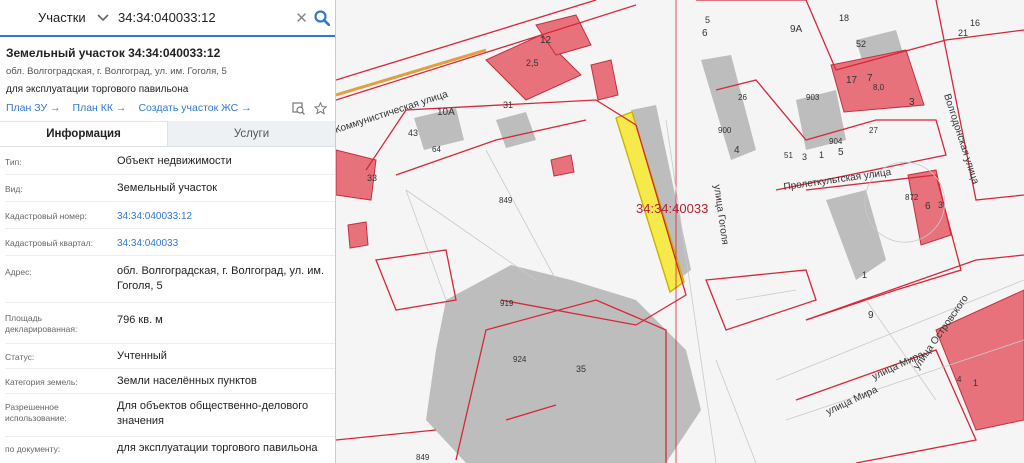  Describe the element at coordinates (223, 216) in the screenshot. I see `cadastral-number-link: 34:34:040033:12` at that location.